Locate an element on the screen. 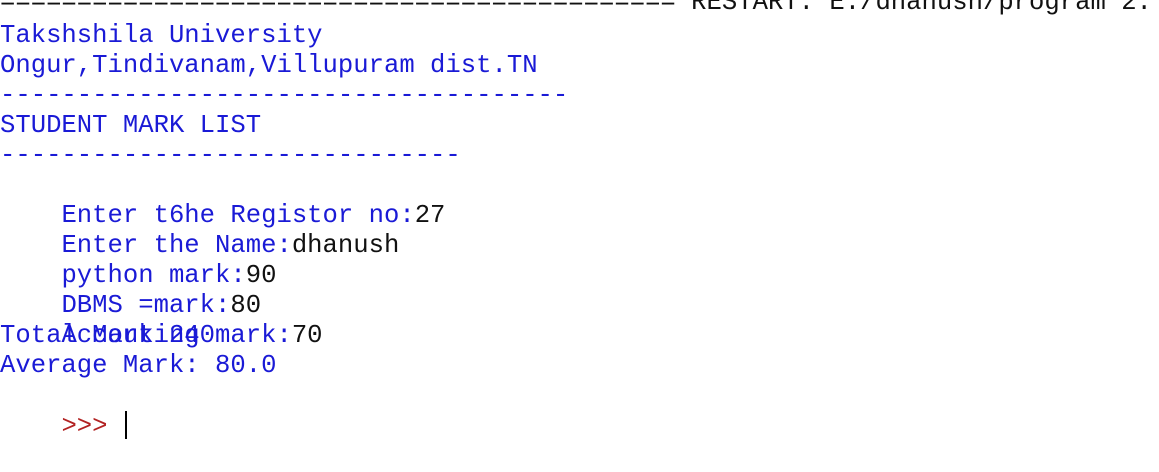 The height and width of the screenshot is (472, 1159). total-mark: Total Mark 240 is located at coordinates (108, 335).